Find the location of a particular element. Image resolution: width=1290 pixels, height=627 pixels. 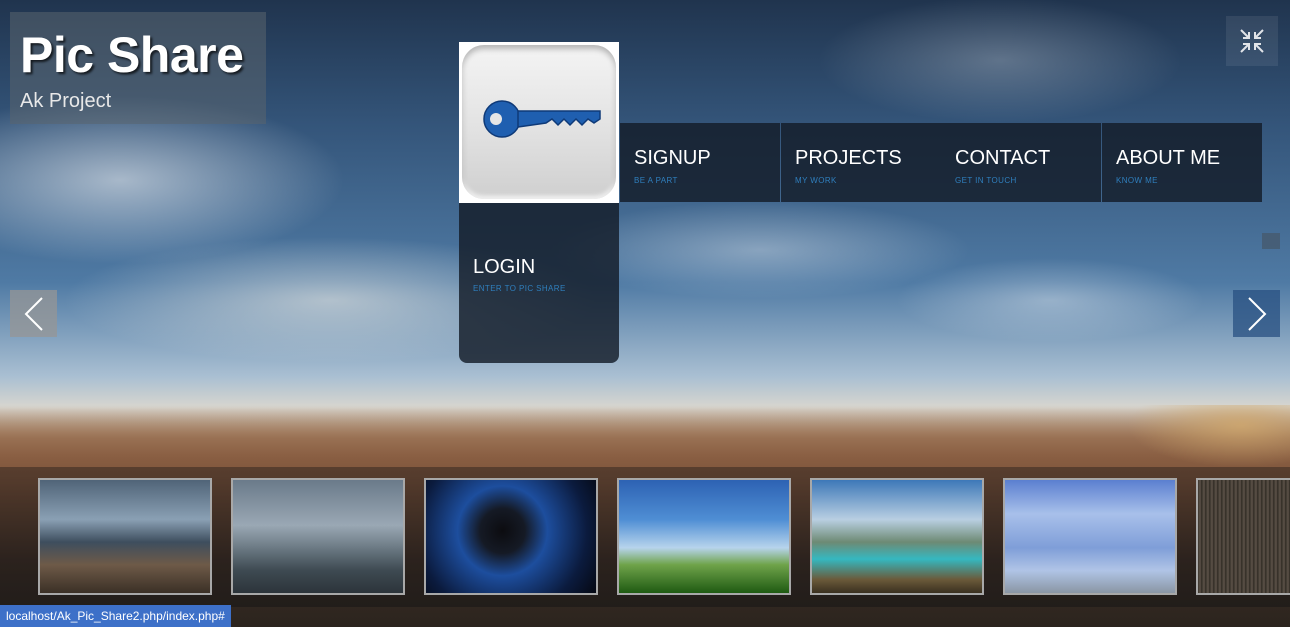

menu-projects-sub: MY WORK is located at coordinates (816, 180).